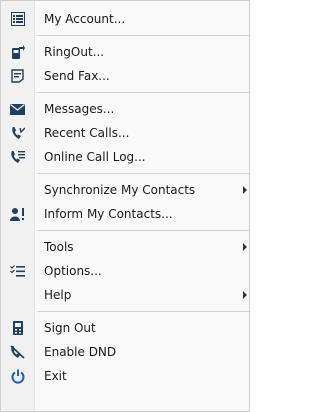  Describe the element at coordinates (17, 157) in the screenshot. I see `call-log-icon` at that location.